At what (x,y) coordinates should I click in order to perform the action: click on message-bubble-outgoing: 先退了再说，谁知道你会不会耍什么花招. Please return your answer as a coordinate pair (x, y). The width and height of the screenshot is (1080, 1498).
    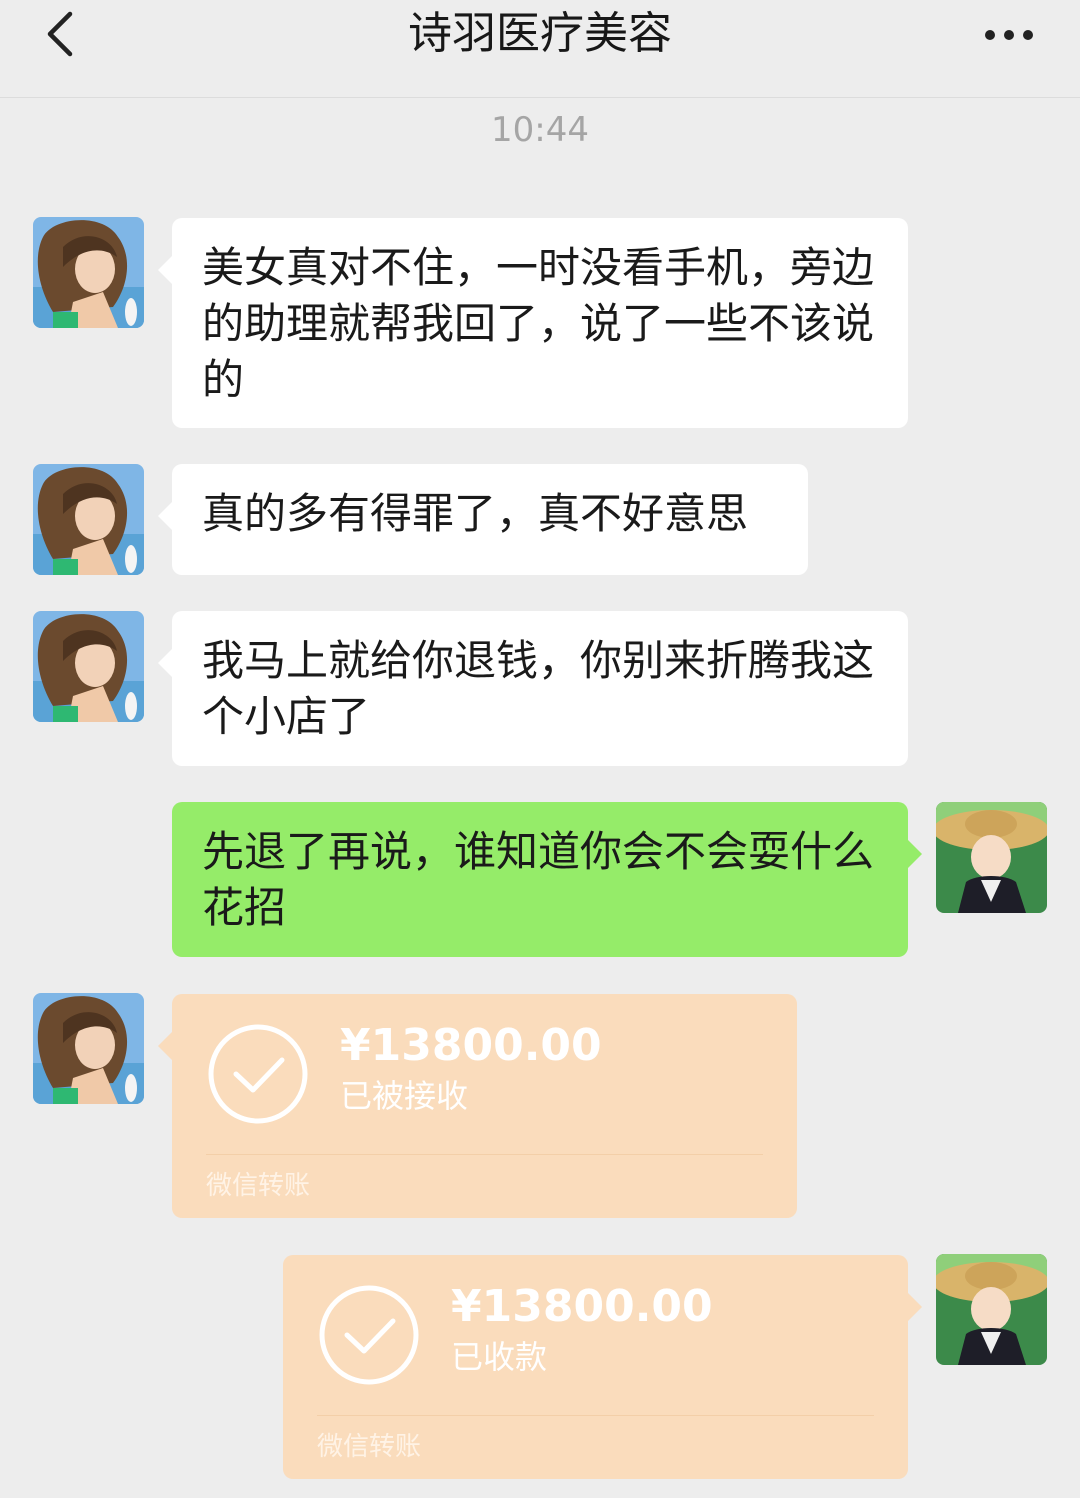
    Looking at the image, I should click on (547, 879).